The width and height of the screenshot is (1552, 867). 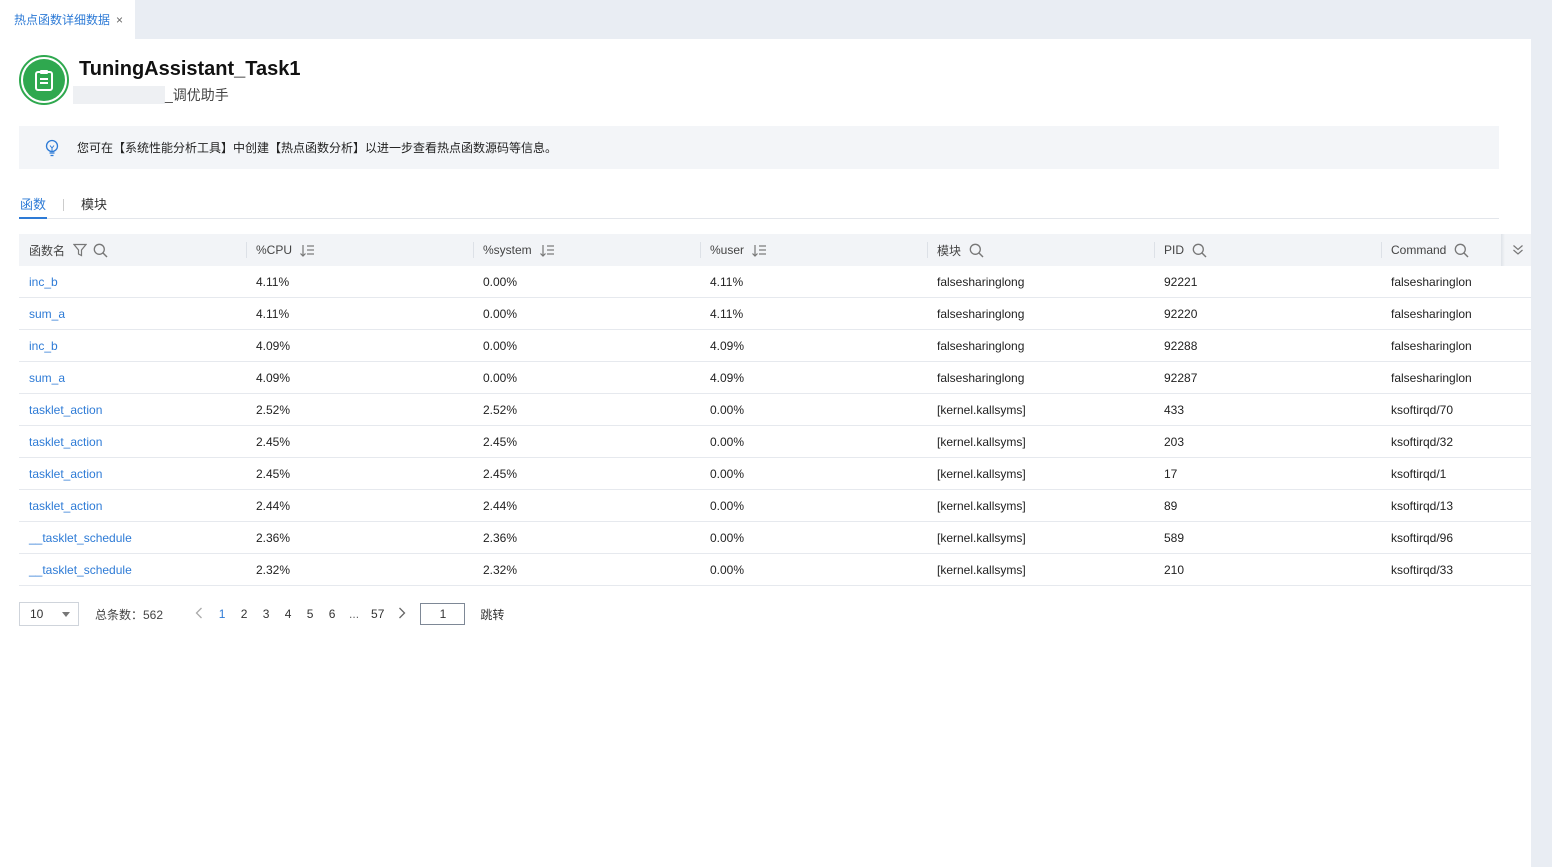 What do you see at coordinates (1422, 569) in the screenshot?
I see `table-cell: ksoftirqd/33` at bounding box center [1422, 569].